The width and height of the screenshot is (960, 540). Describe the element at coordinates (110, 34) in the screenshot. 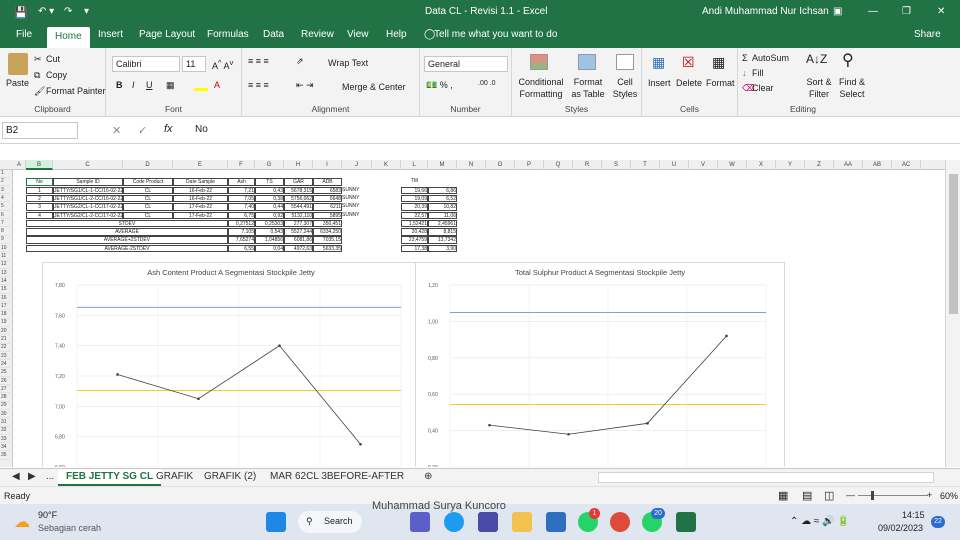

I see `tab-insert: Insert` at that location.